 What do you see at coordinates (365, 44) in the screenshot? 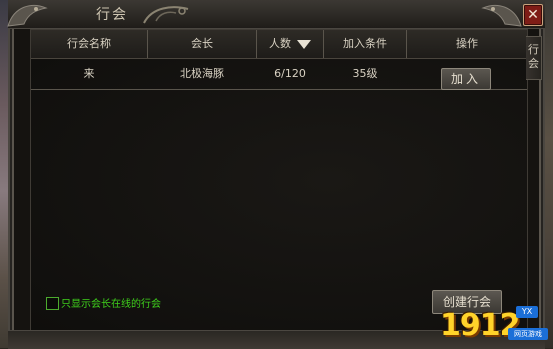
I see `header-requirement: 加入条件` at bounding box center [365, 44].